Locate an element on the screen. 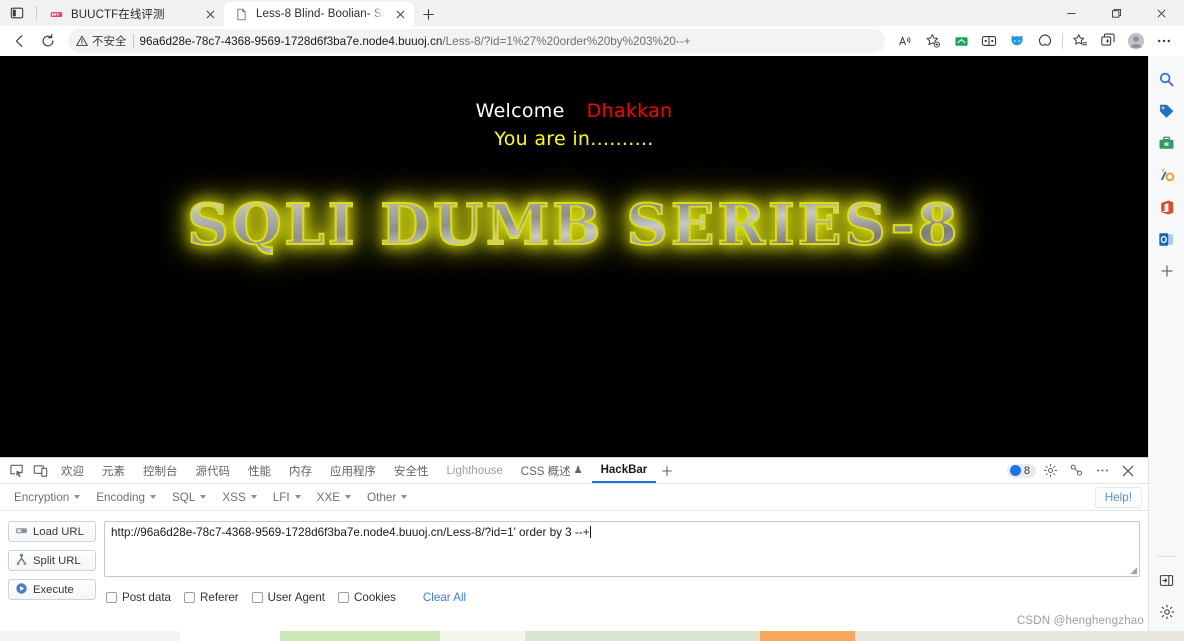 This screenshot has height=641, width=1184. devtools-tab-css-overview: CSS 概述 ♟ is located at coordinates (552, 470).